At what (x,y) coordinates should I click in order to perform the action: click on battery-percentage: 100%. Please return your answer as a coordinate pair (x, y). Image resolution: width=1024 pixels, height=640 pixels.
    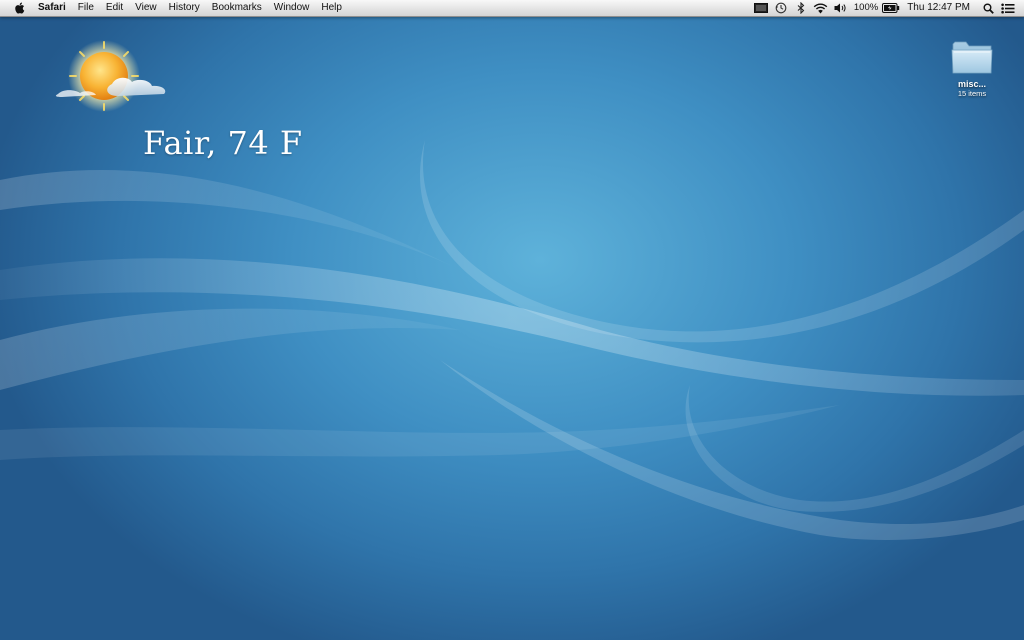
    Looking at the image, I should click on (866, 8).